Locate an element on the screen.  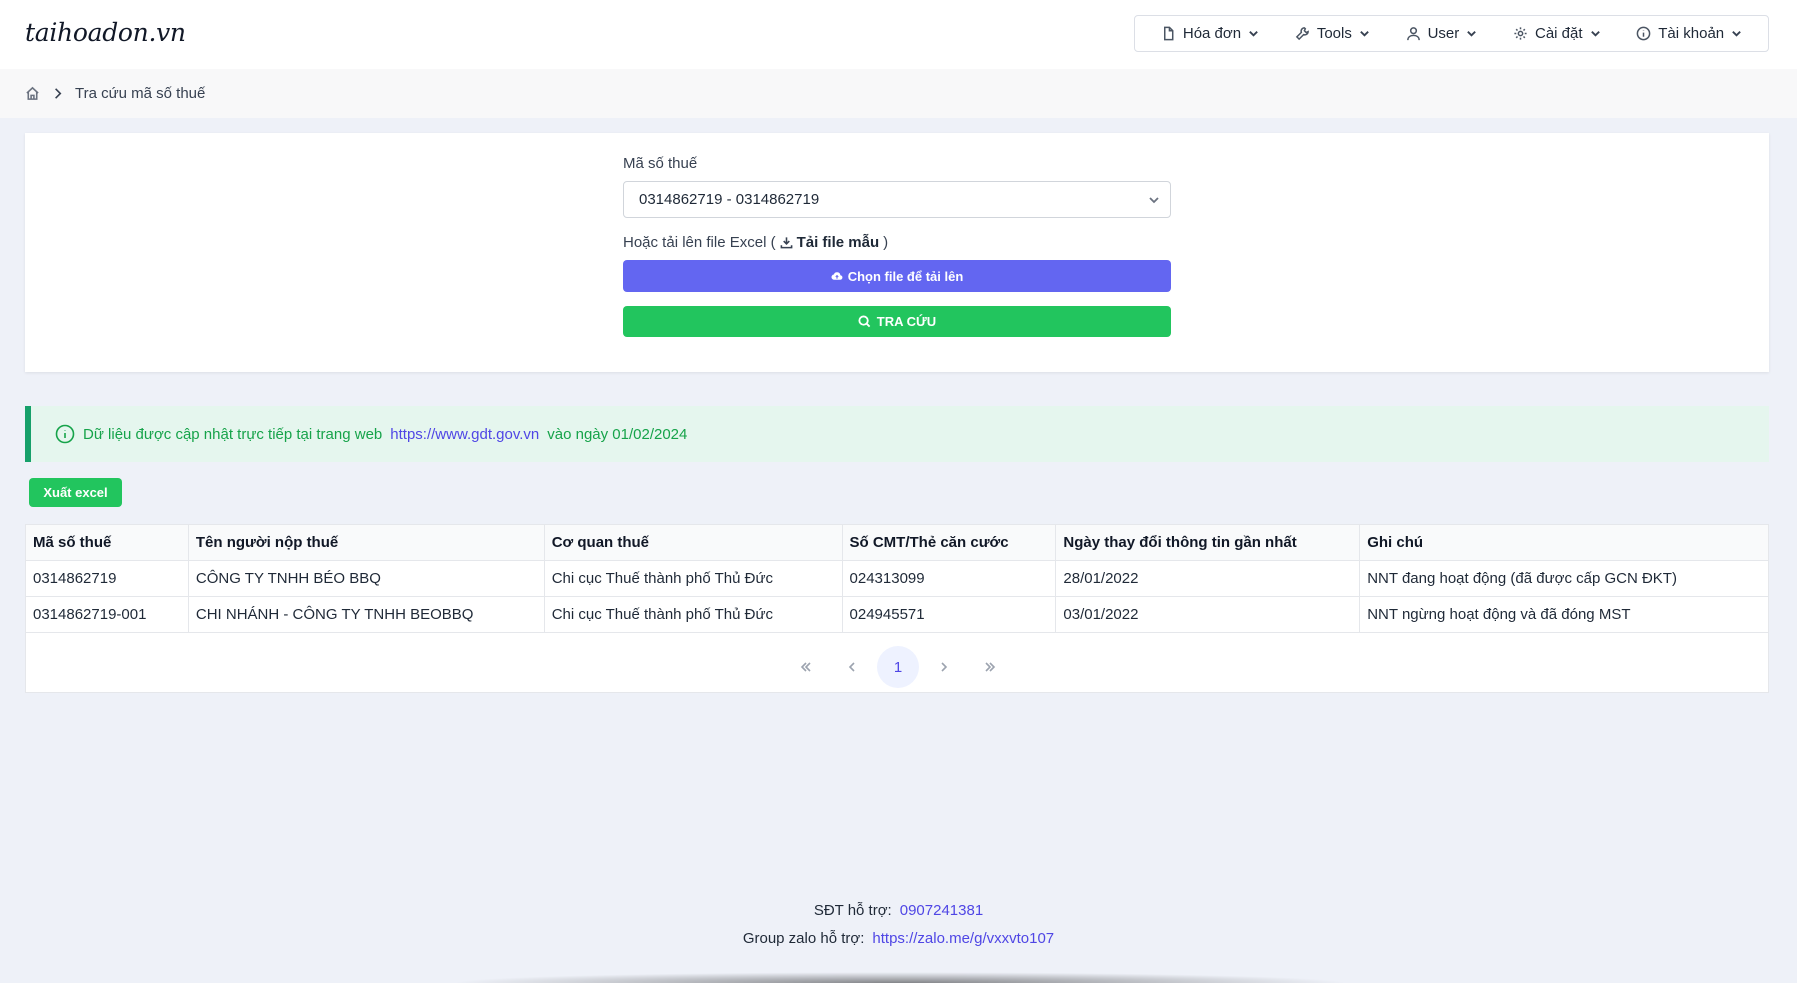
next-page-button is located at coordinates (944, 667).